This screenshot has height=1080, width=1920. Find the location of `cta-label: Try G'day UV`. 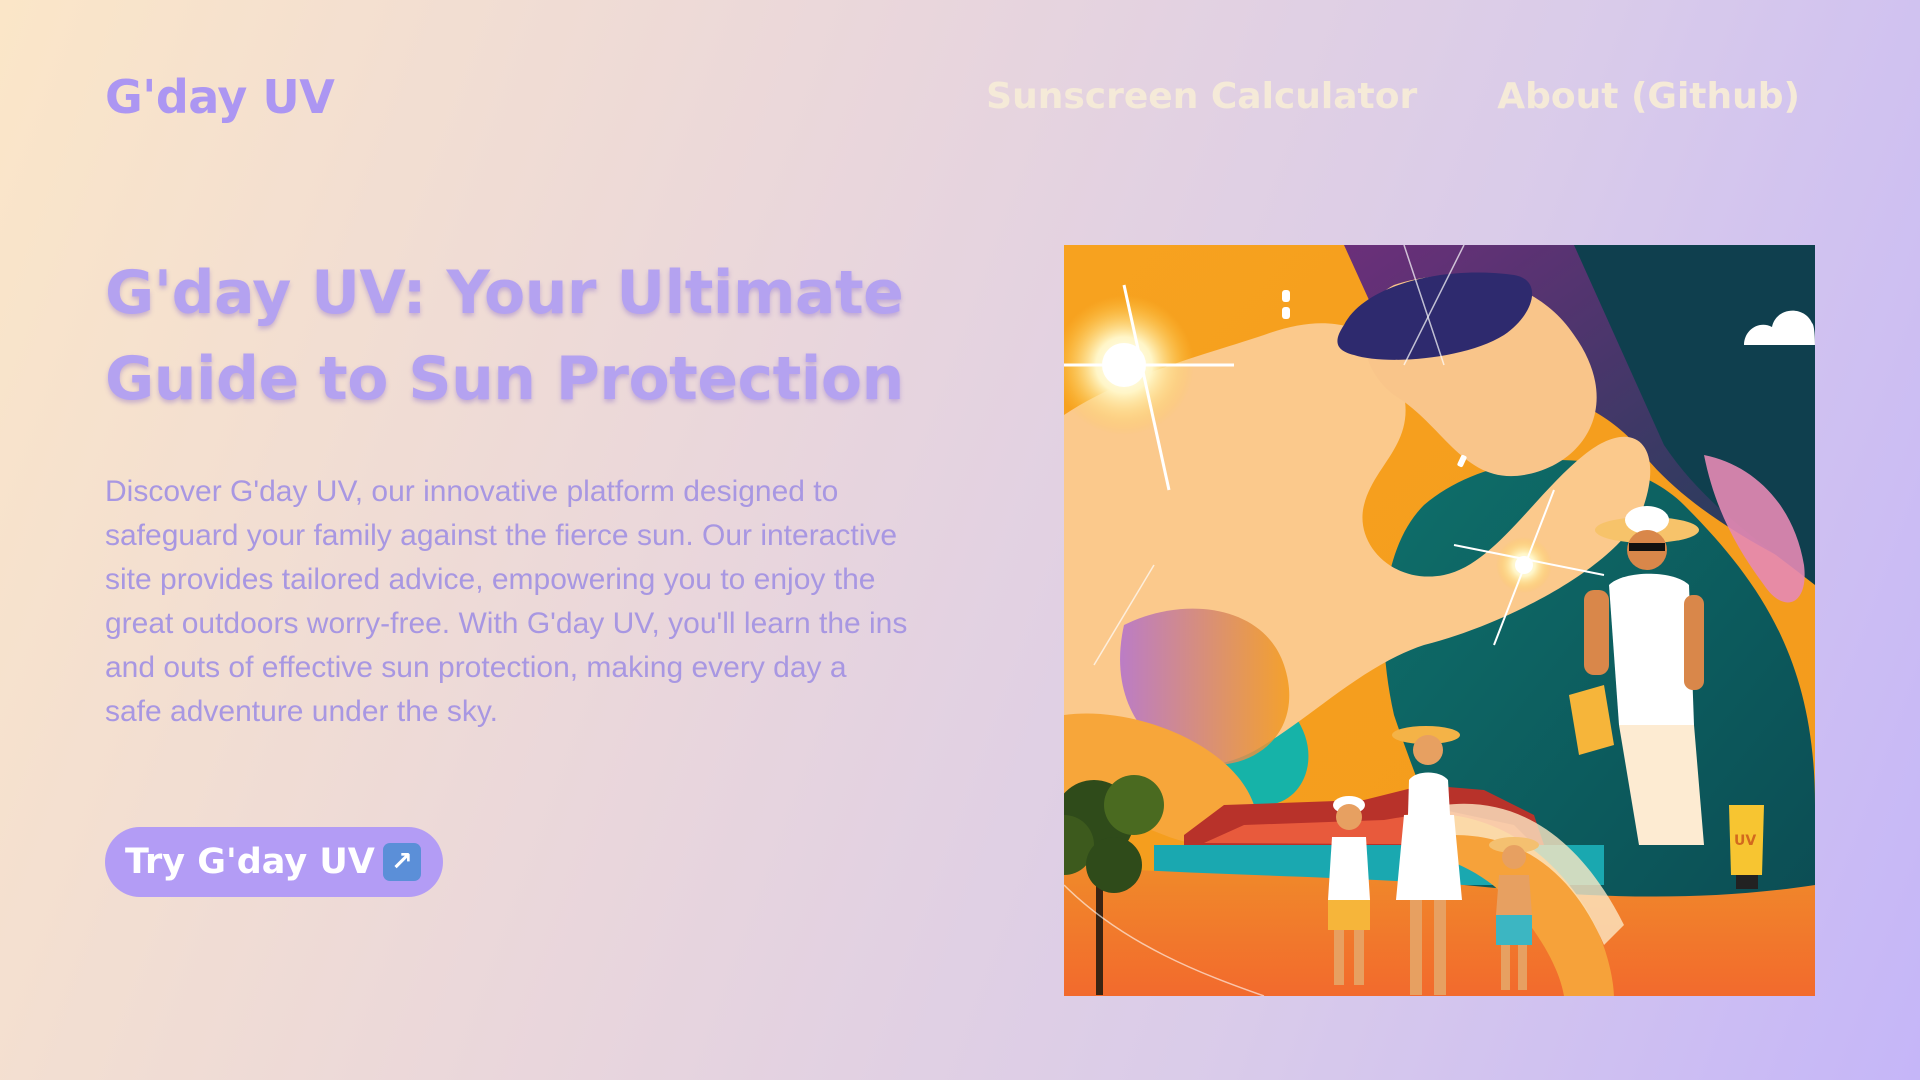

cta-label: Try G'day UV is located at coordinates (250, 862).